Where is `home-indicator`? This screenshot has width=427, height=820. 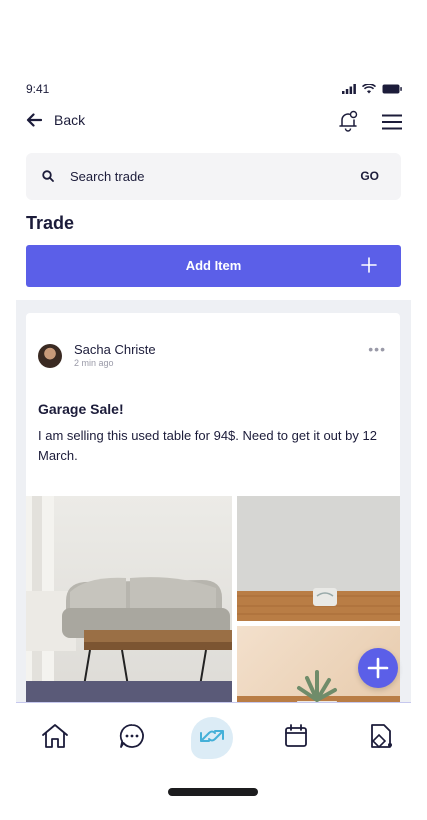
home-indicator is located at coordinates (213, 792).